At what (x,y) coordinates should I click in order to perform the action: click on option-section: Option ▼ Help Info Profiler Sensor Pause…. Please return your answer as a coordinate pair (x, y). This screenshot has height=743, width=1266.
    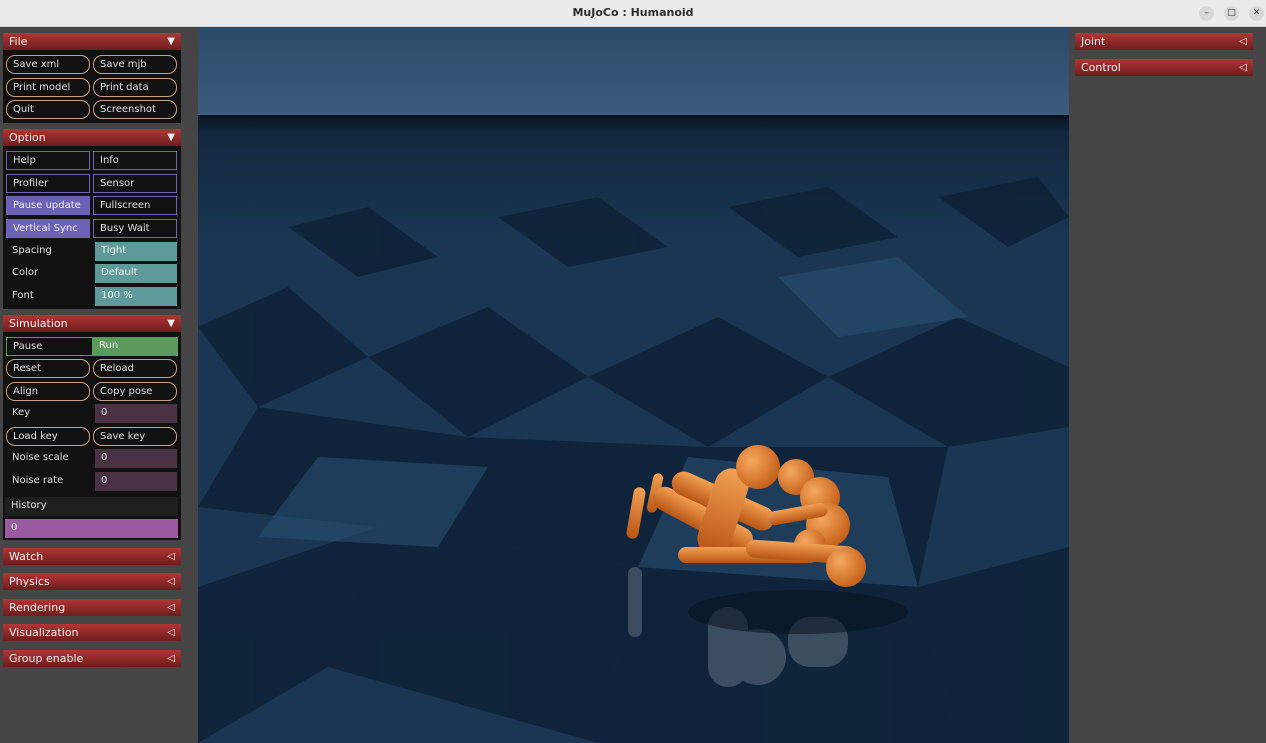
    Looking at the image, I should click on (92, 219).